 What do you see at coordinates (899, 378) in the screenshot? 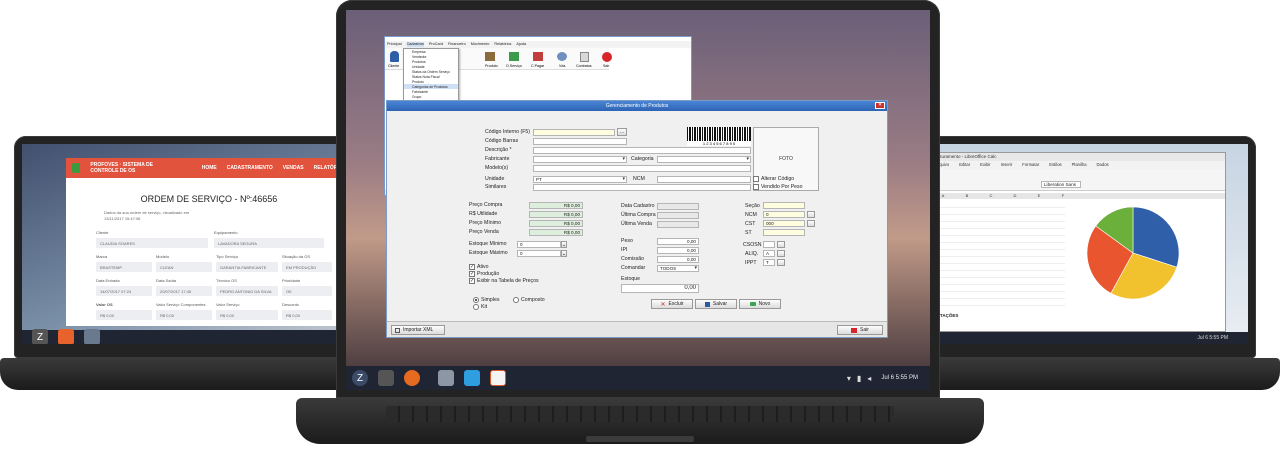
I see `clock: Jul 6 5:55 PM` at bounding box center [899, 378].